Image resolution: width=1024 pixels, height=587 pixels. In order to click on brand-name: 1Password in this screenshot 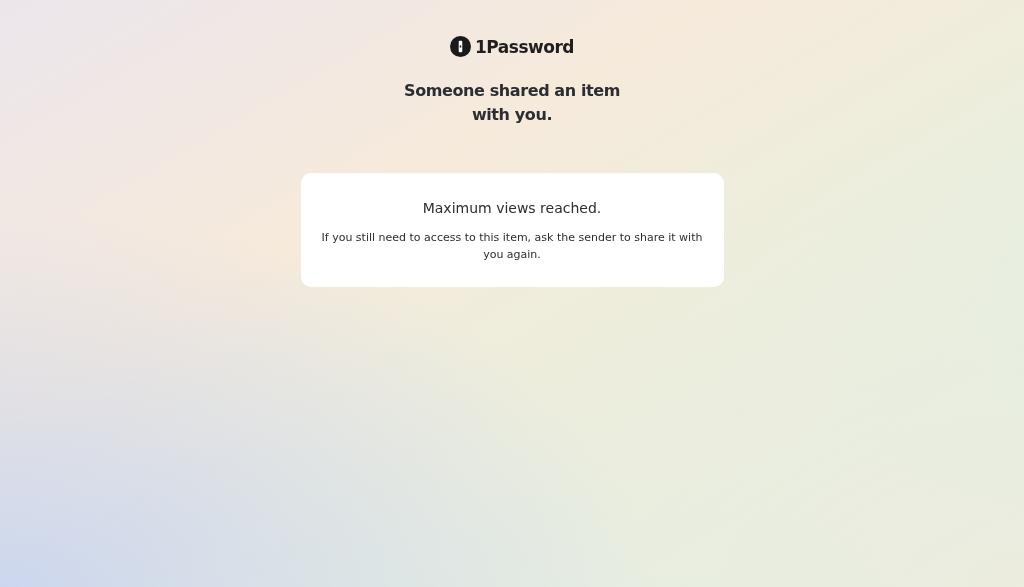, I will do `click(524, 46)`.